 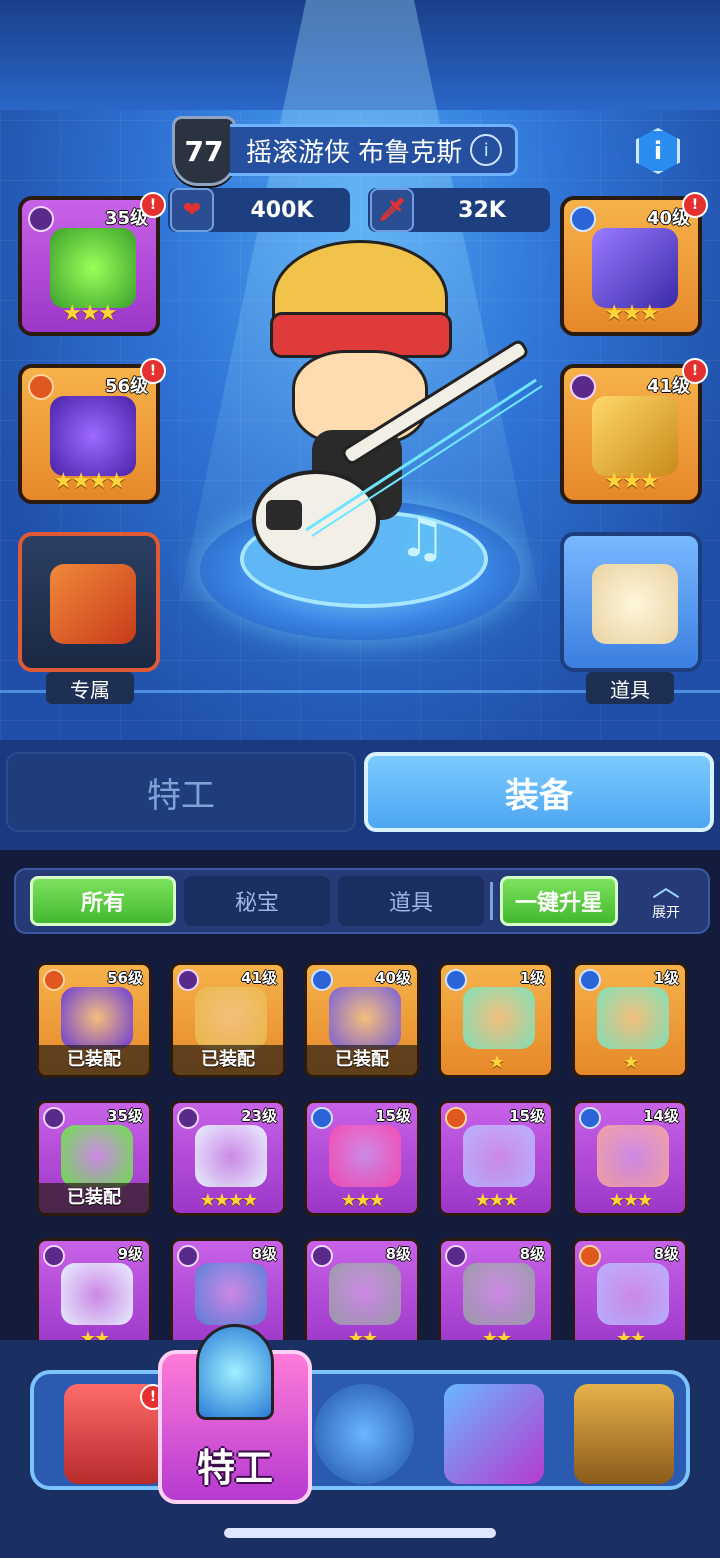 What do you see at coordinates (192, 210) in the screenshot?
I see `heart-icon: ❤` at bounding box center [192, 210].